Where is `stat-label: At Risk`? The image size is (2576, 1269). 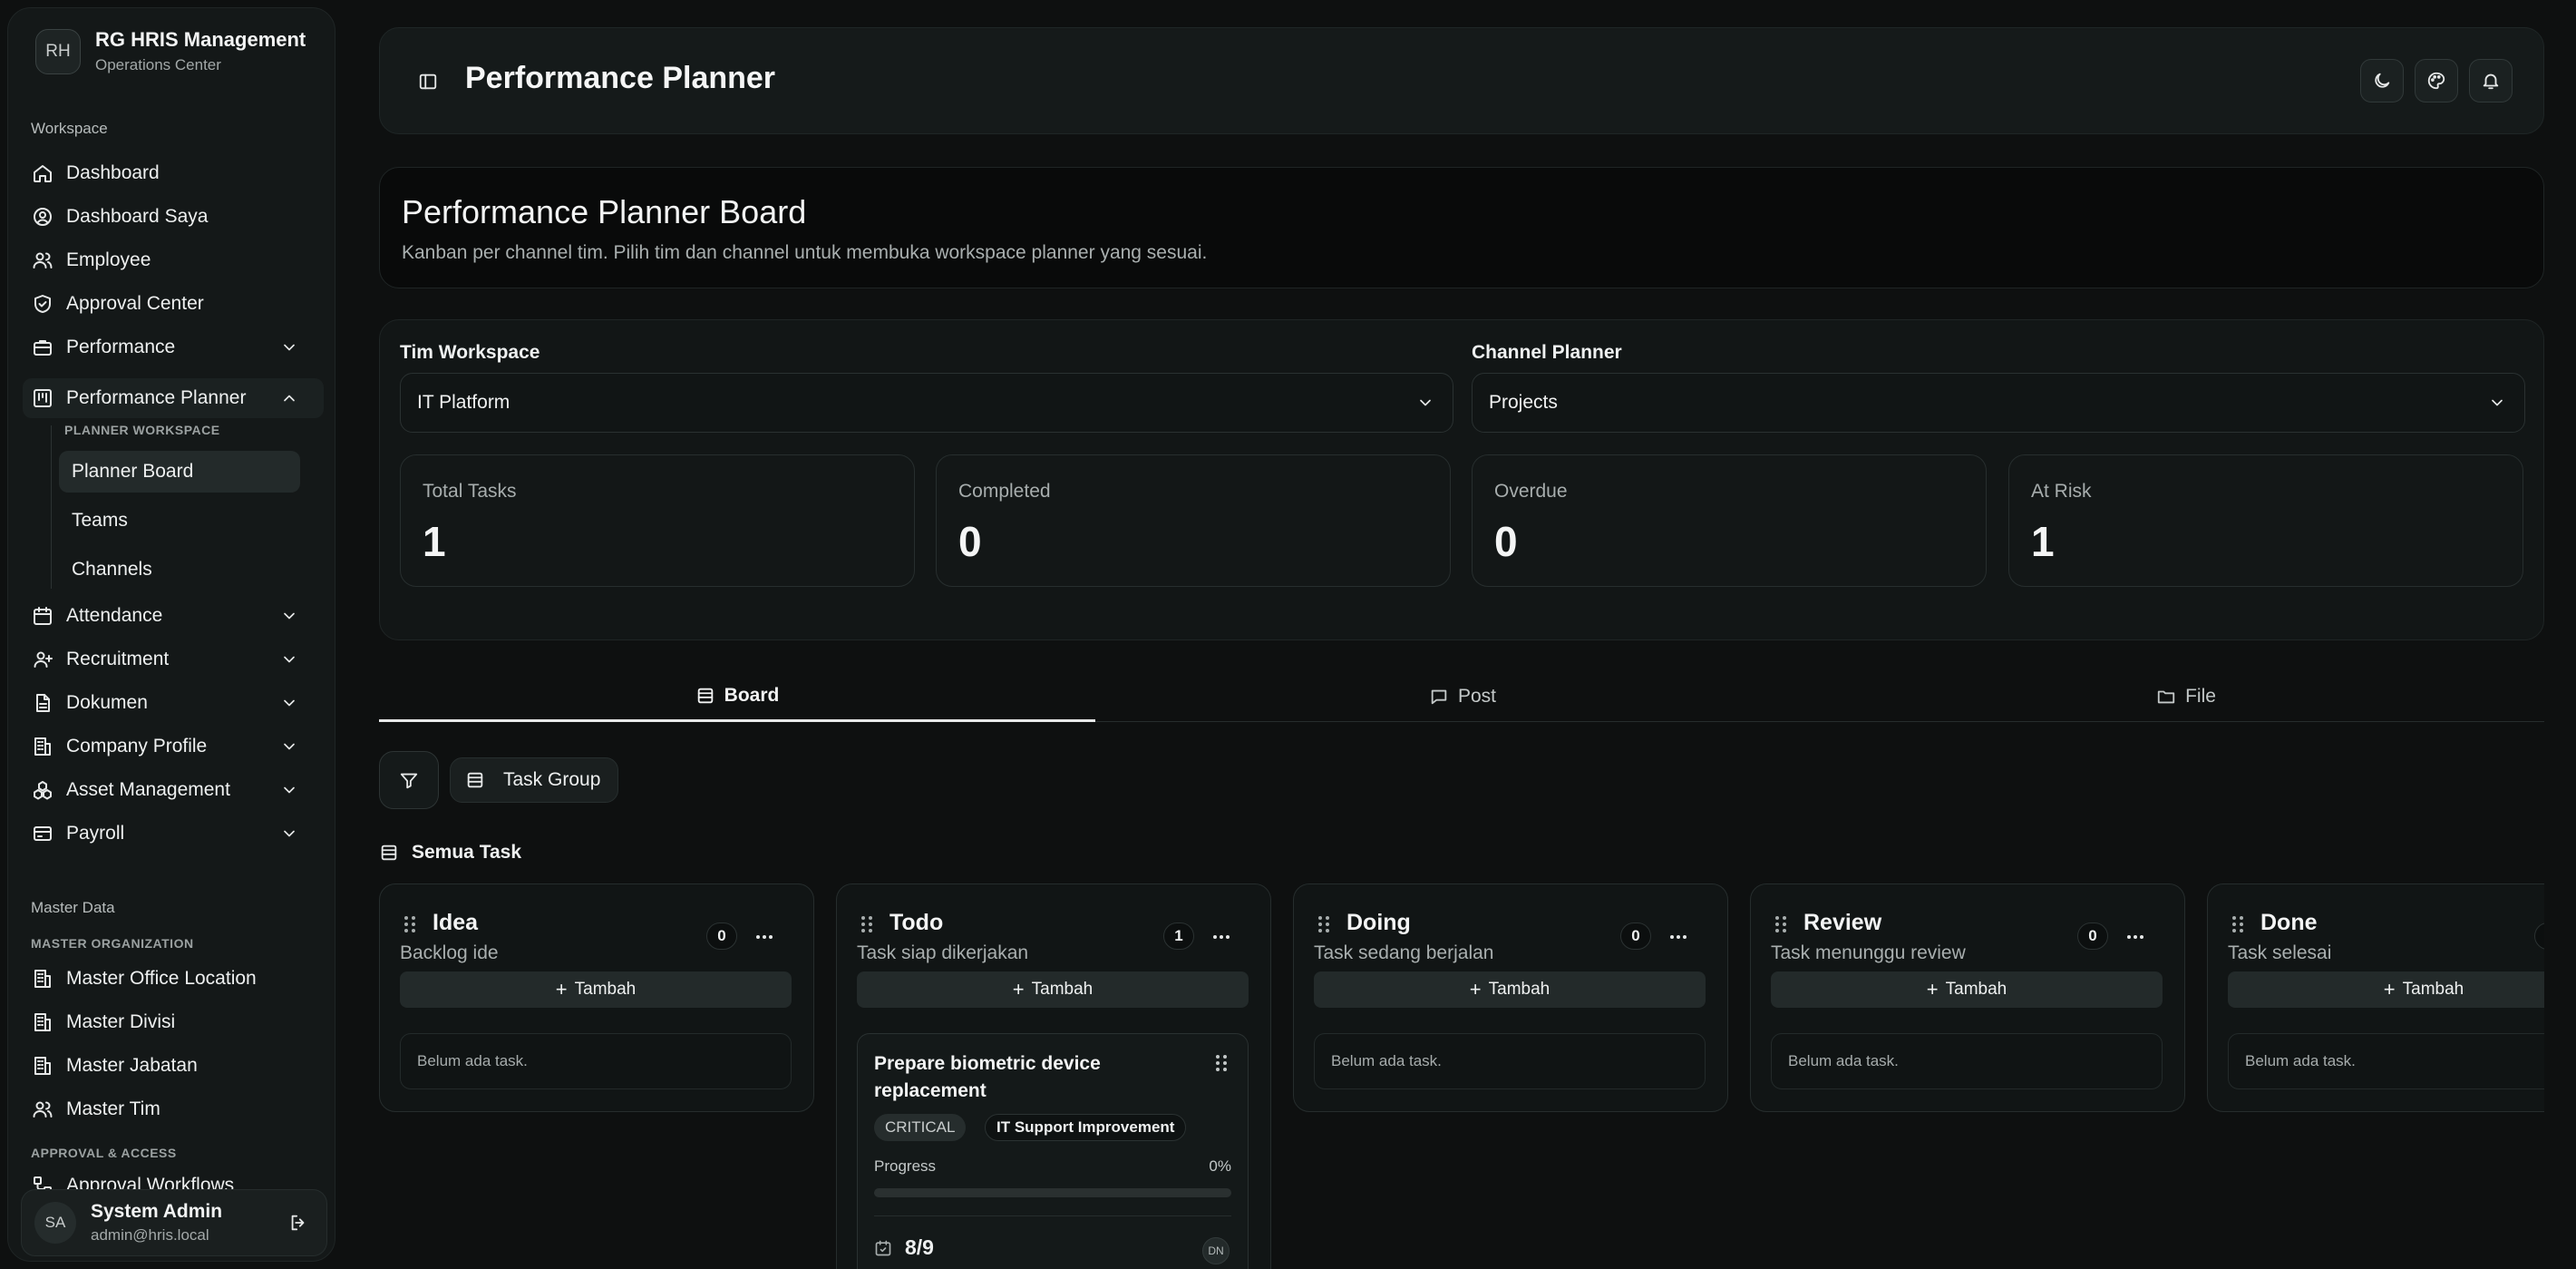 stat-label: At Risk is located at coordinates (2061, 491).